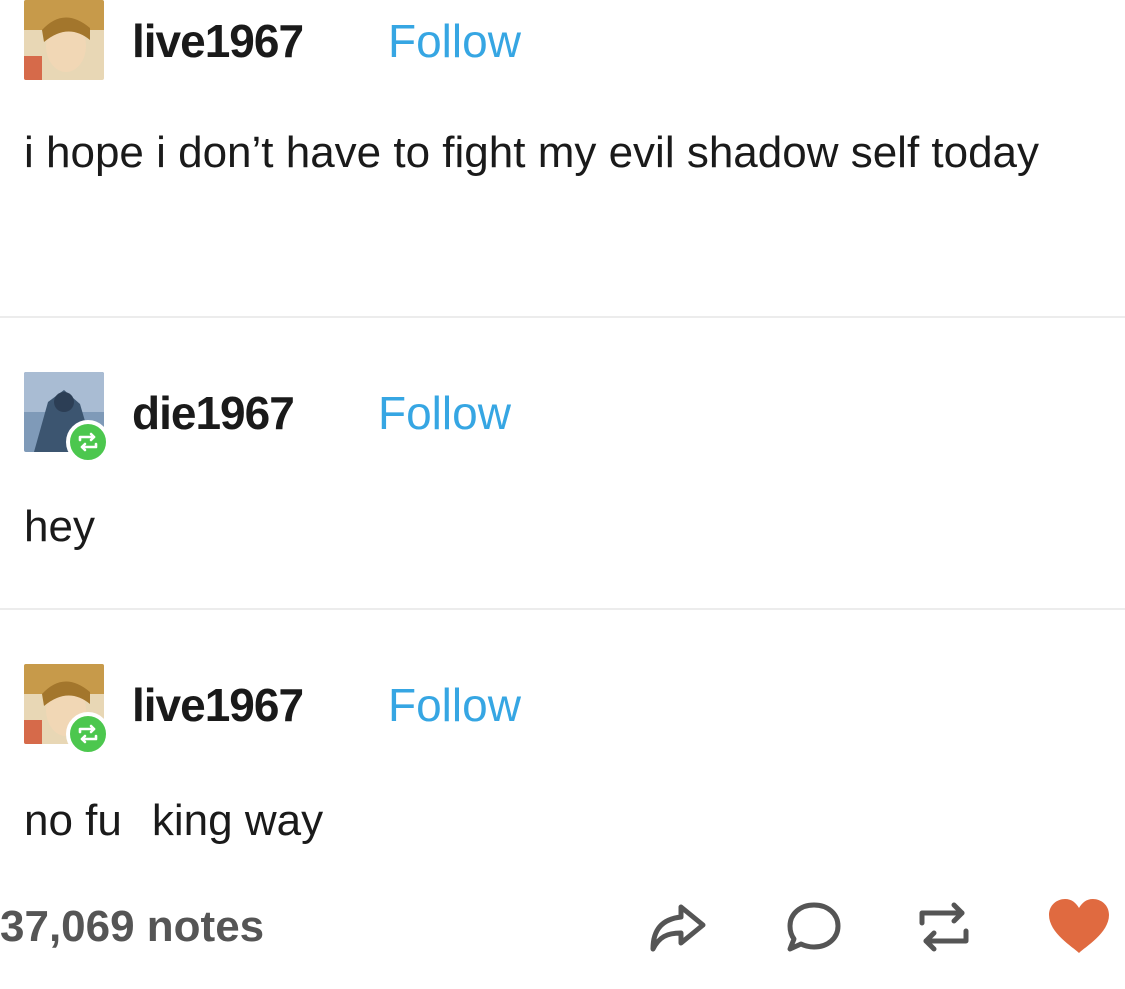 This screenshot has height=989, width=1125. What do you see at coordinates (1079, 926) in the screenshot?
I see `like-icon` at bounding box center [1079, 926].